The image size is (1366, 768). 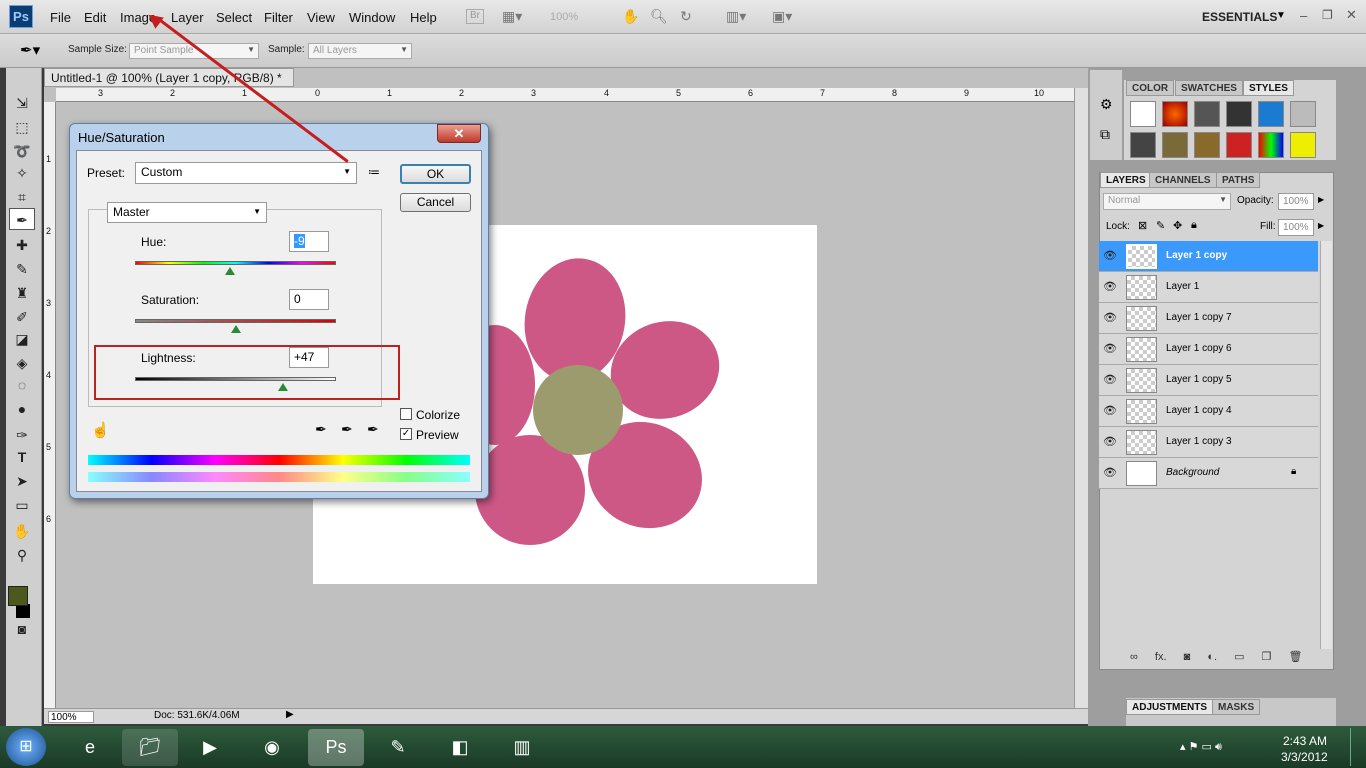 I want to click on layer-row: 👁︎ Layer 1 copy 4, so click(x=1208, y=411).